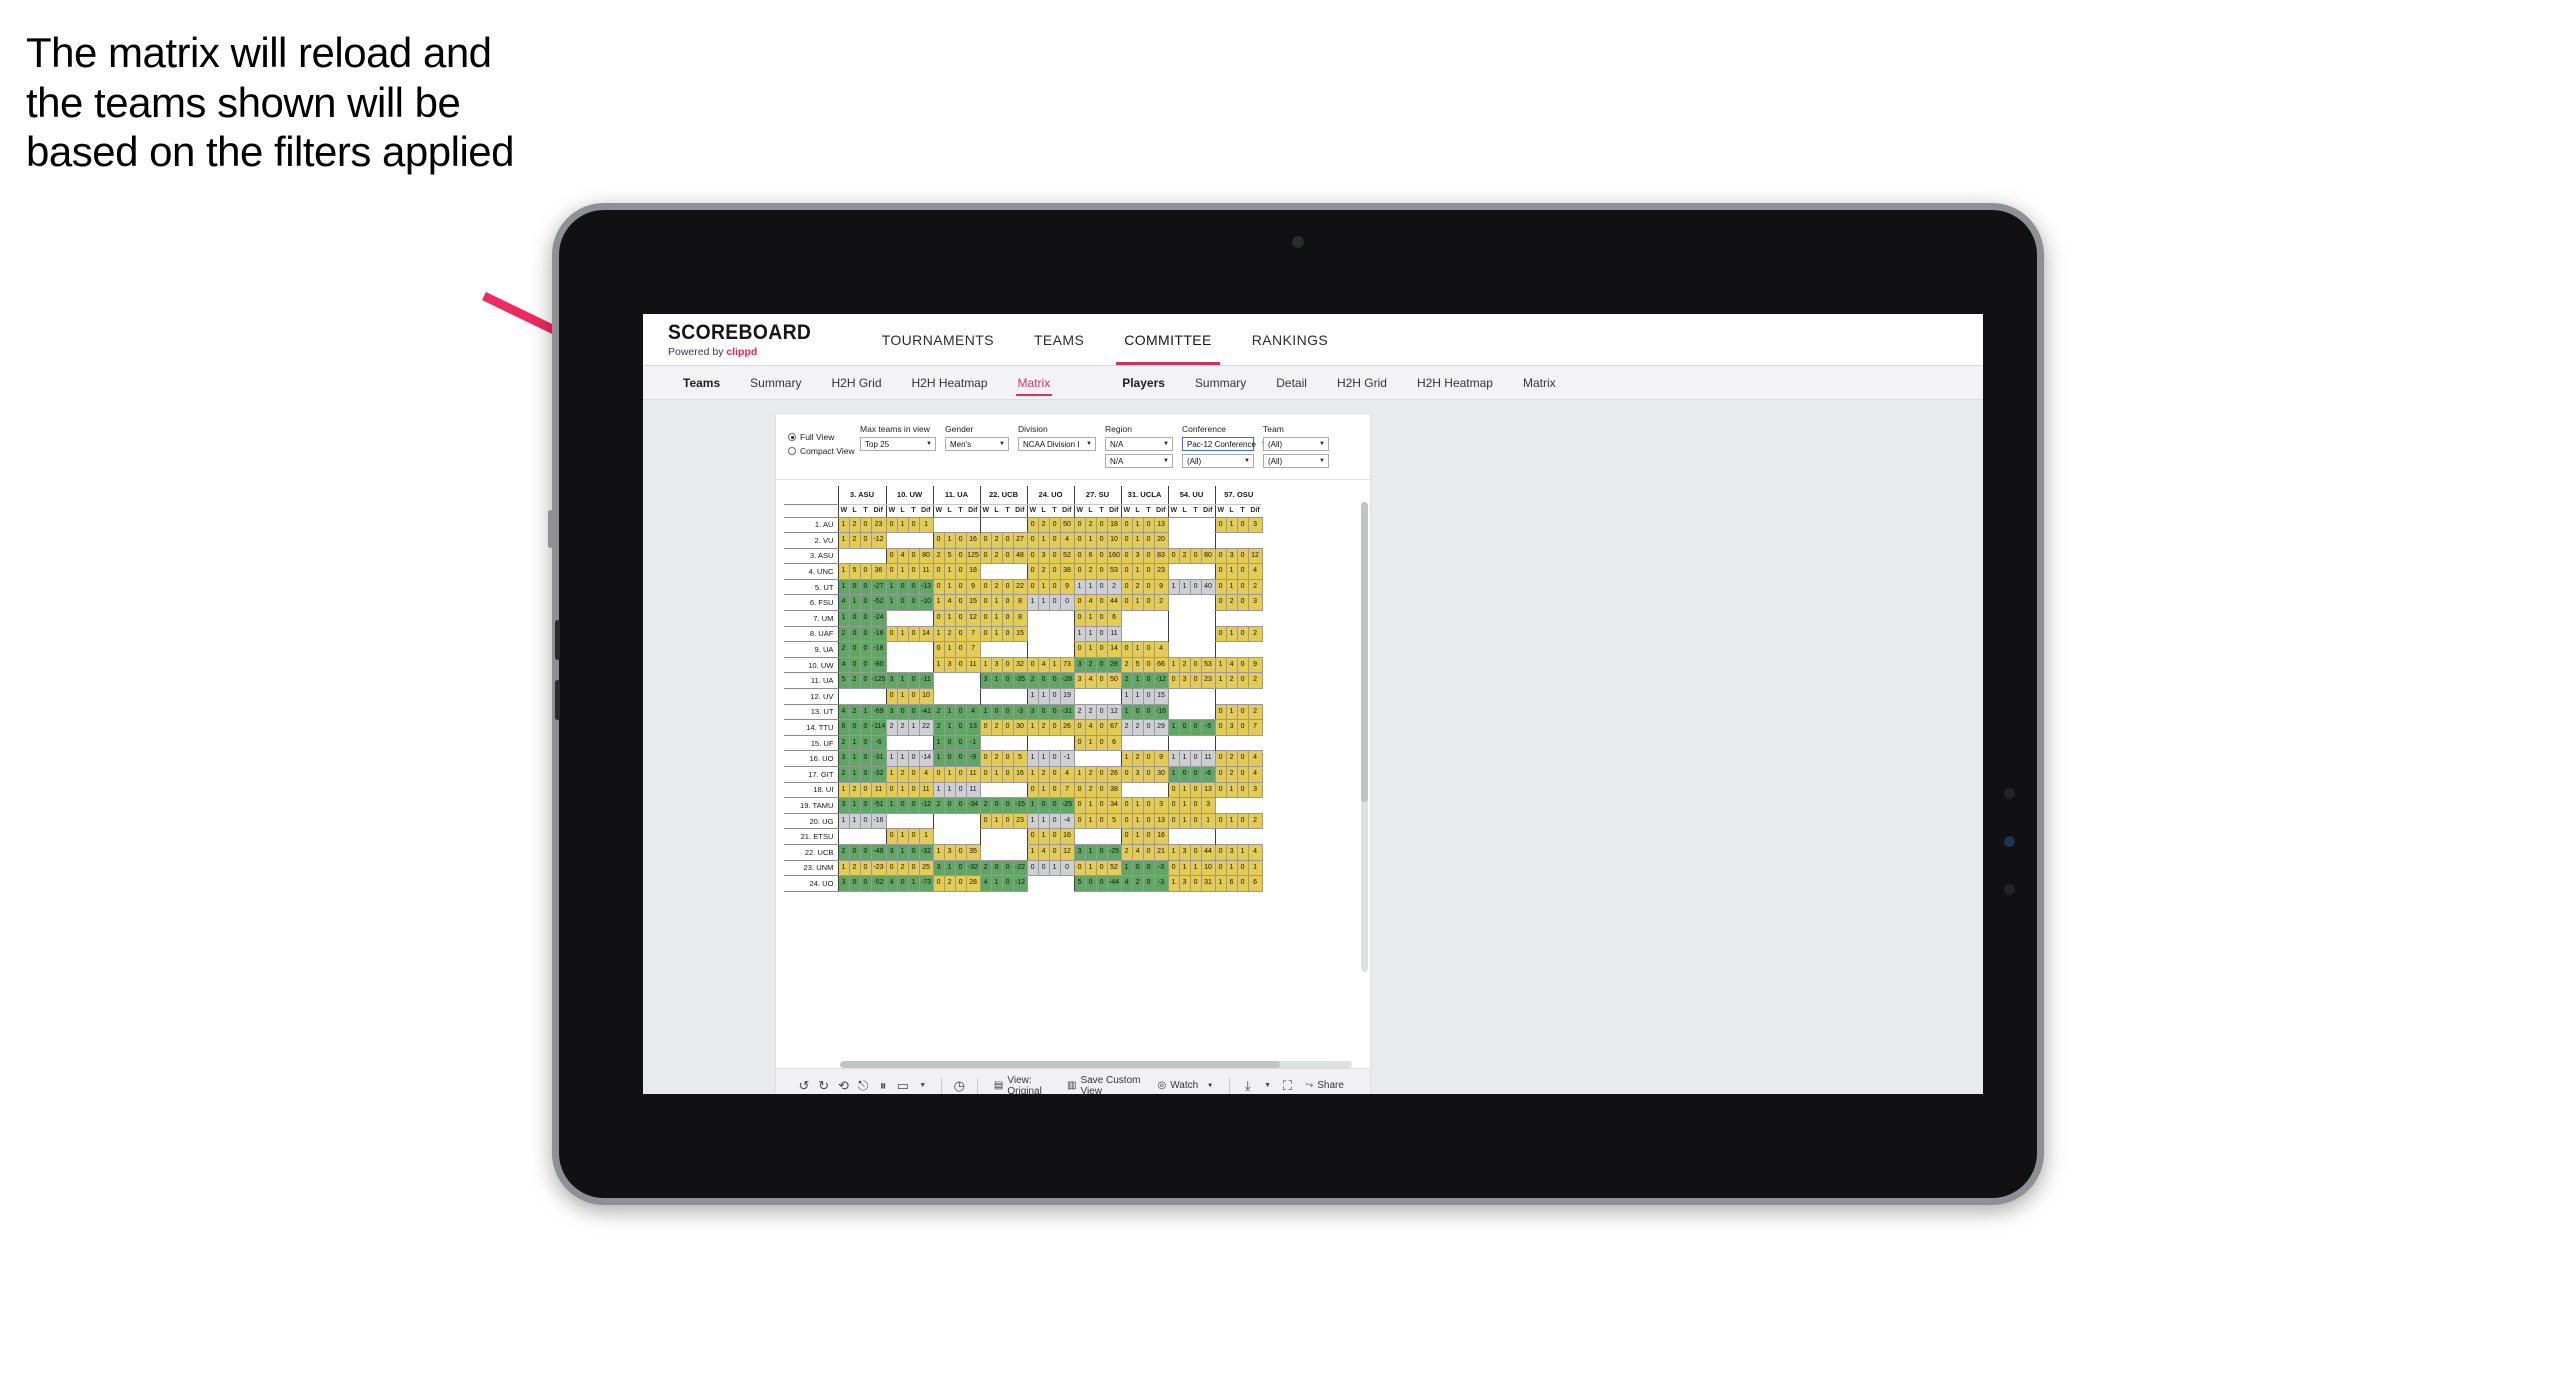 This screenshot has width=2568, height=1382. I want to click on horizontal-scrollbar, so click(1096, 1064).